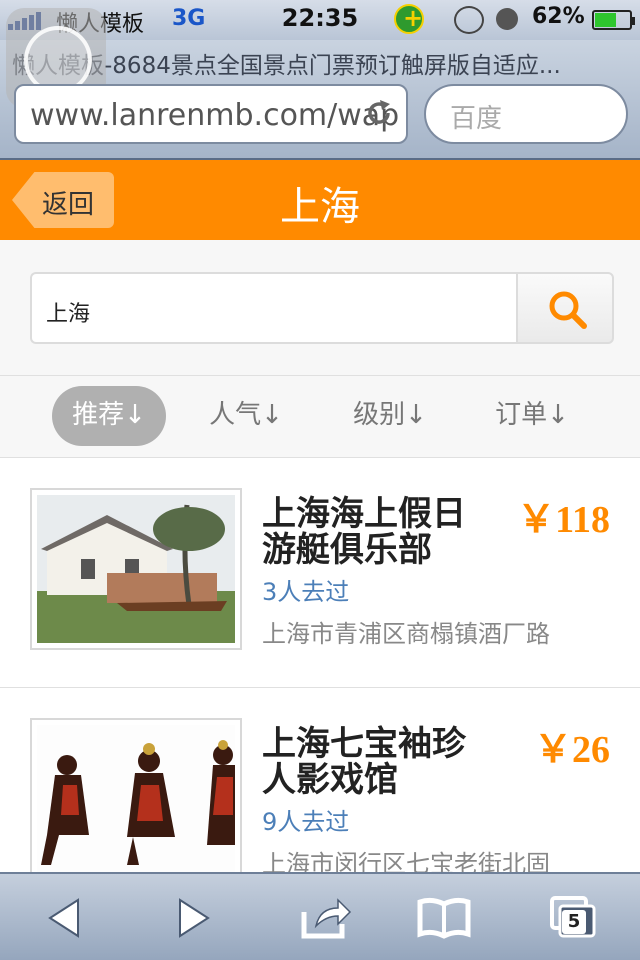 Image resolution: width=640 pixels, height=960 pixels. Describe the element at coordinates (215, 115) in the screenshot. I see `url-text: www.lanrenmb.com/wap` at that location.